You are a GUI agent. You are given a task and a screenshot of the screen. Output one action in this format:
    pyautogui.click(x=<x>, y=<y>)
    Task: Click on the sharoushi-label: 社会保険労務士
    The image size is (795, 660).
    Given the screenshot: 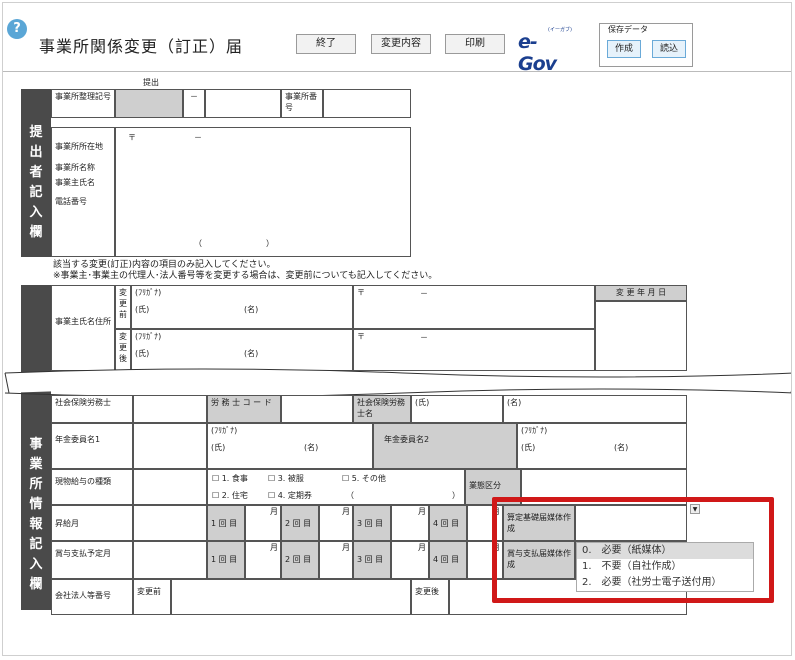 What is the action you would take?
    pyautogui.click(x=92, y=409)
    